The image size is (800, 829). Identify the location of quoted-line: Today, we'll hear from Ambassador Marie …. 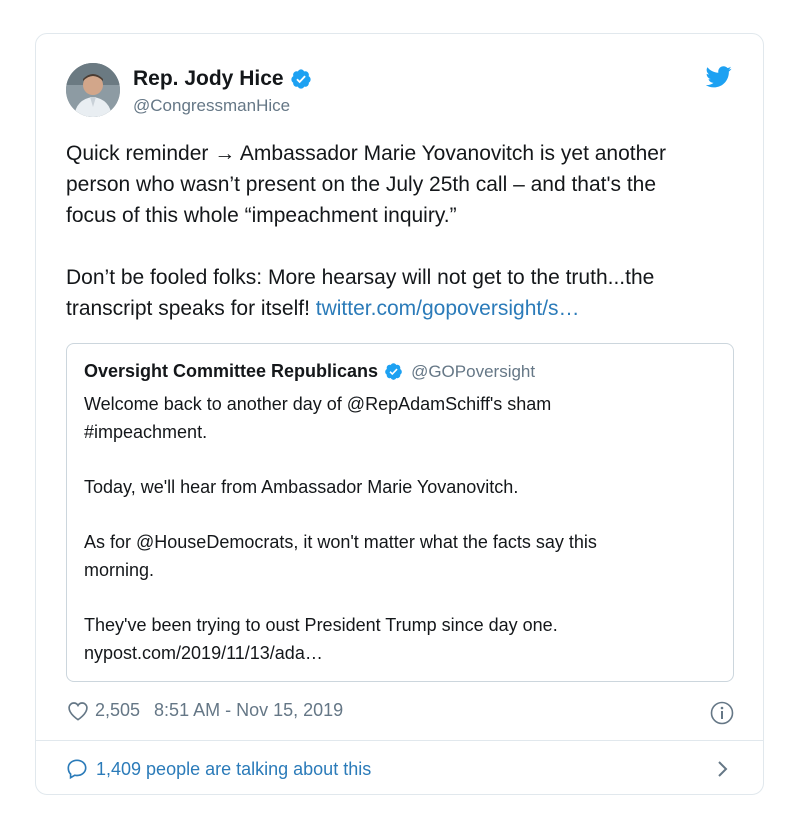
(301, 487).